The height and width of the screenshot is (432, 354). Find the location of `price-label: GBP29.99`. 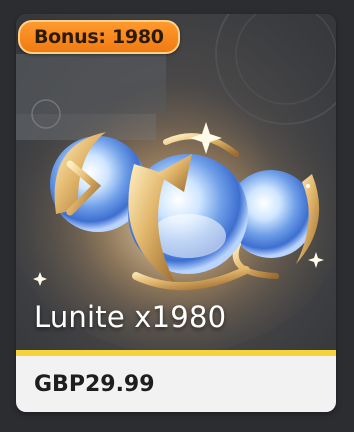

price-label: GBP29.99 is located at coordinates (94, 384).